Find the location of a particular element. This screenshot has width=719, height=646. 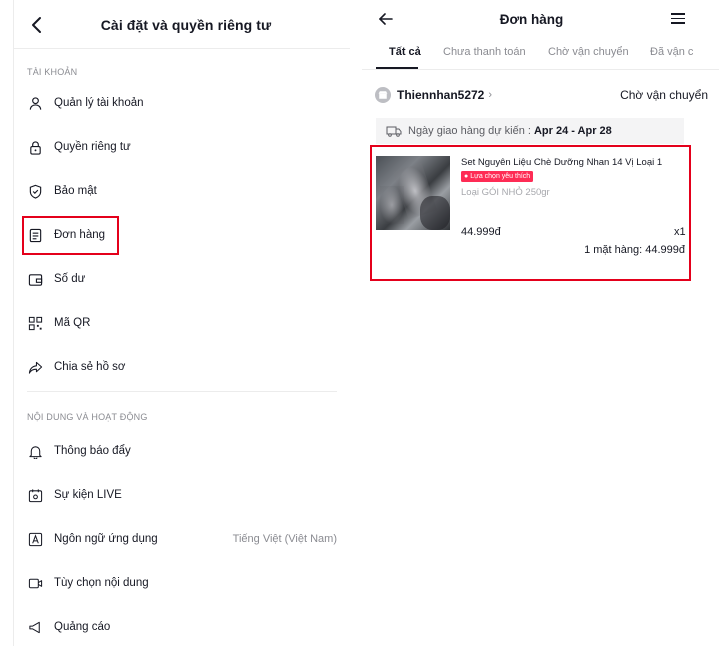

tab-unpaid: Chưa thanh toán is located at coordinates (484, 52).